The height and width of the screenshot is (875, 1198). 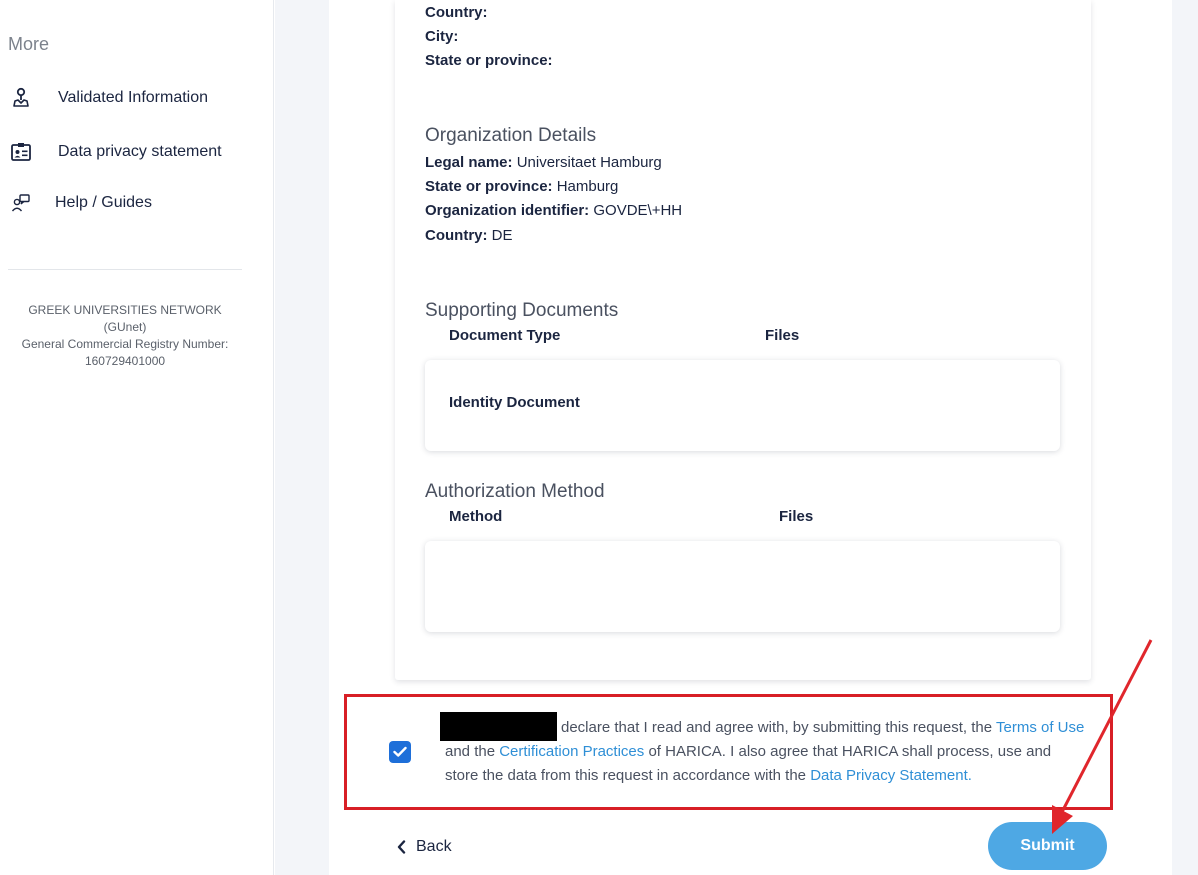 I want to click on address-country: Country:, so click(x=456, y=12).